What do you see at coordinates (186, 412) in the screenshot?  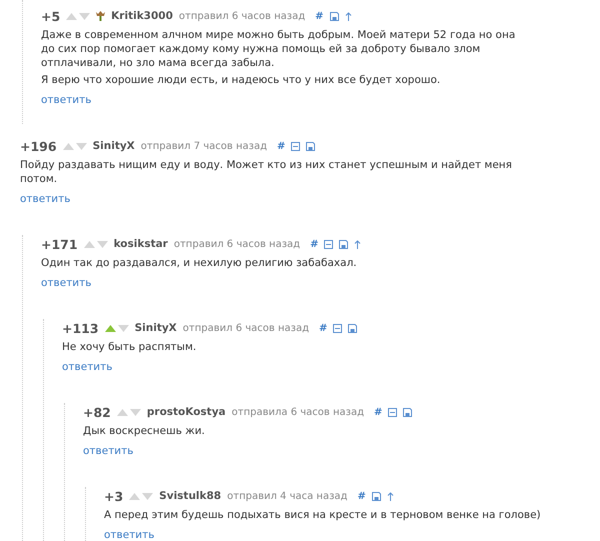 I see `username: prostoKostya` at bounding box center [186, 412].